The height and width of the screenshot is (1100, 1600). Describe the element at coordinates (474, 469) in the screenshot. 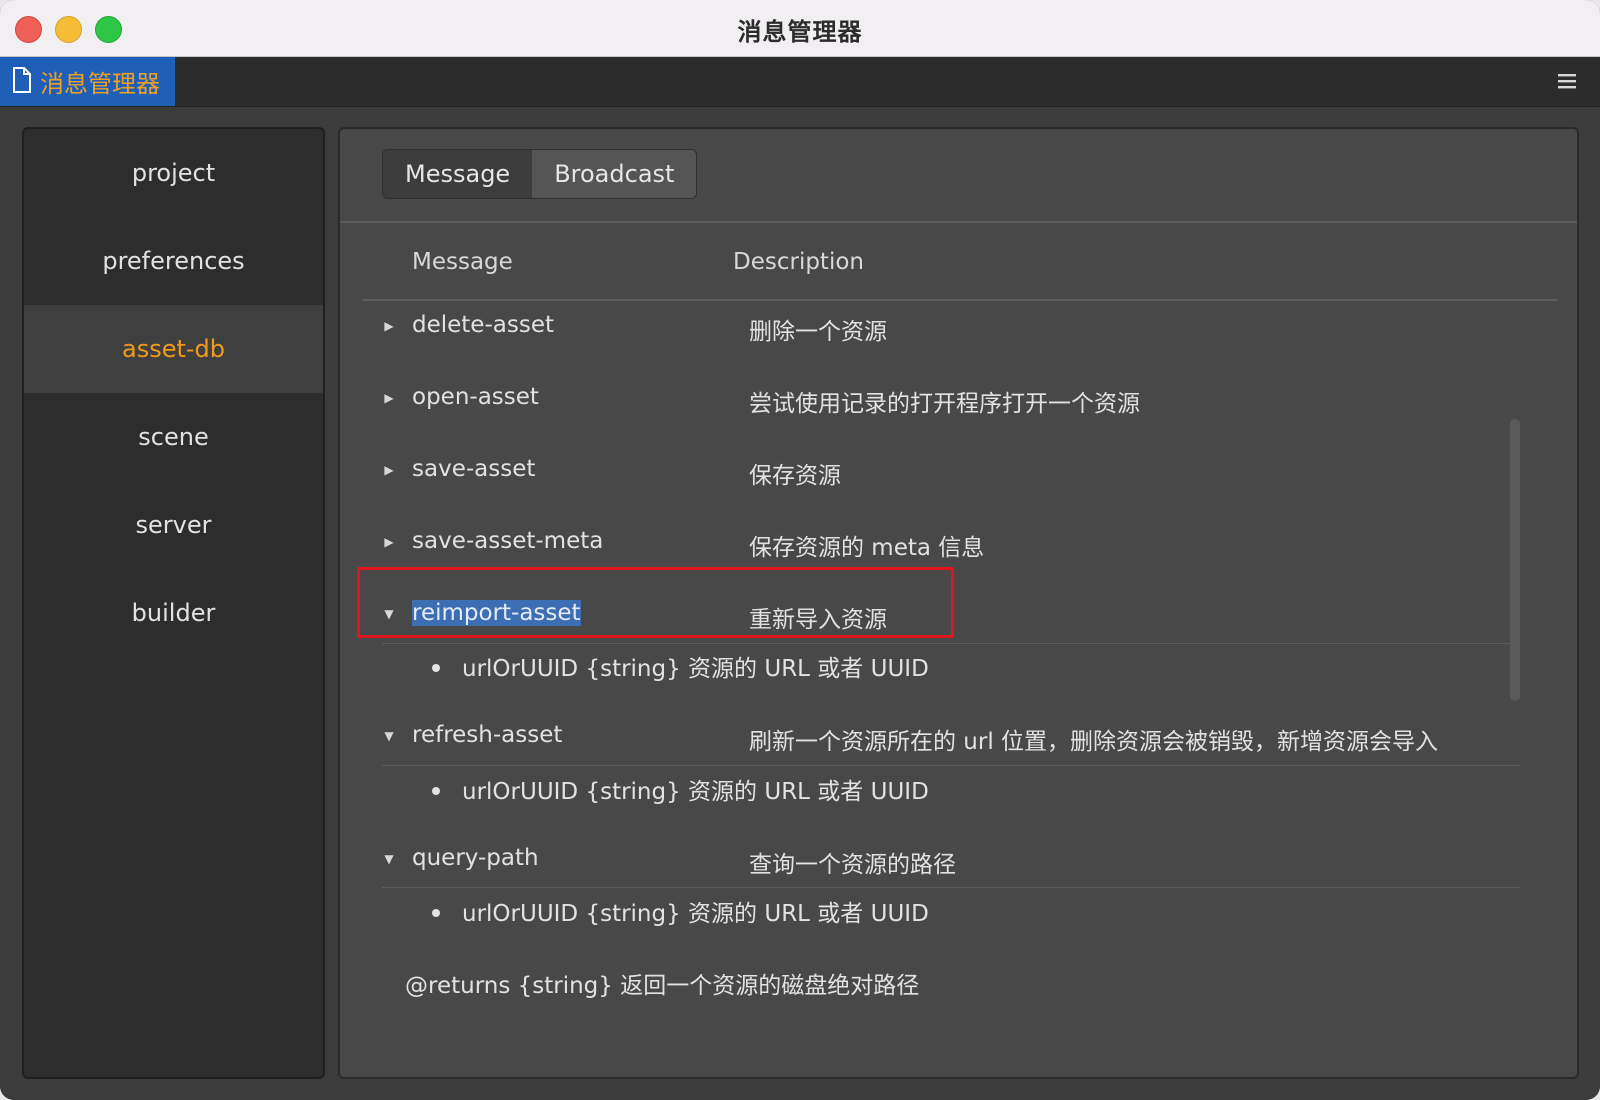

I see `message-name: save-asset` at that location.